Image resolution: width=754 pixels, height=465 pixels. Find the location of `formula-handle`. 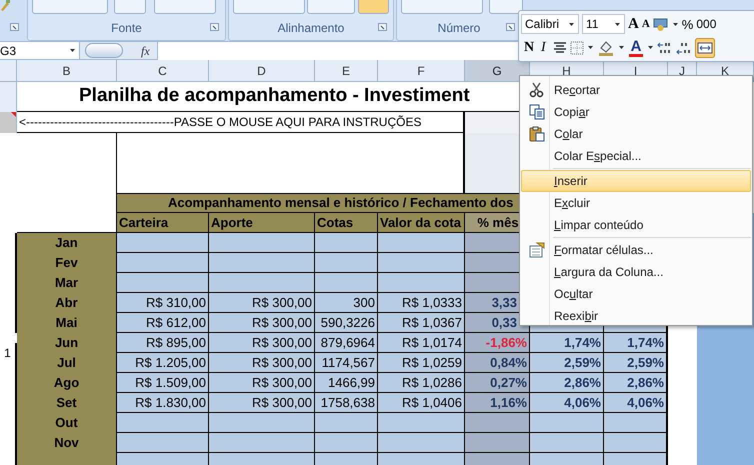

formula-handle is located at coordinates (104, 50).